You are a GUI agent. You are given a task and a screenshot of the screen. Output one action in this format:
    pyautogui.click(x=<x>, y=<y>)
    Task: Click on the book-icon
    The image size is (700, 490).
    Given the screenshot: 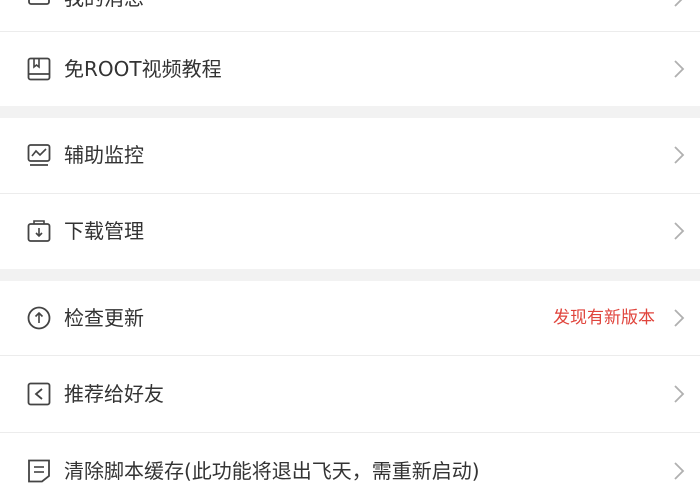 What is the action you would take?
    pyautogui.click(x=39, y=69)
    